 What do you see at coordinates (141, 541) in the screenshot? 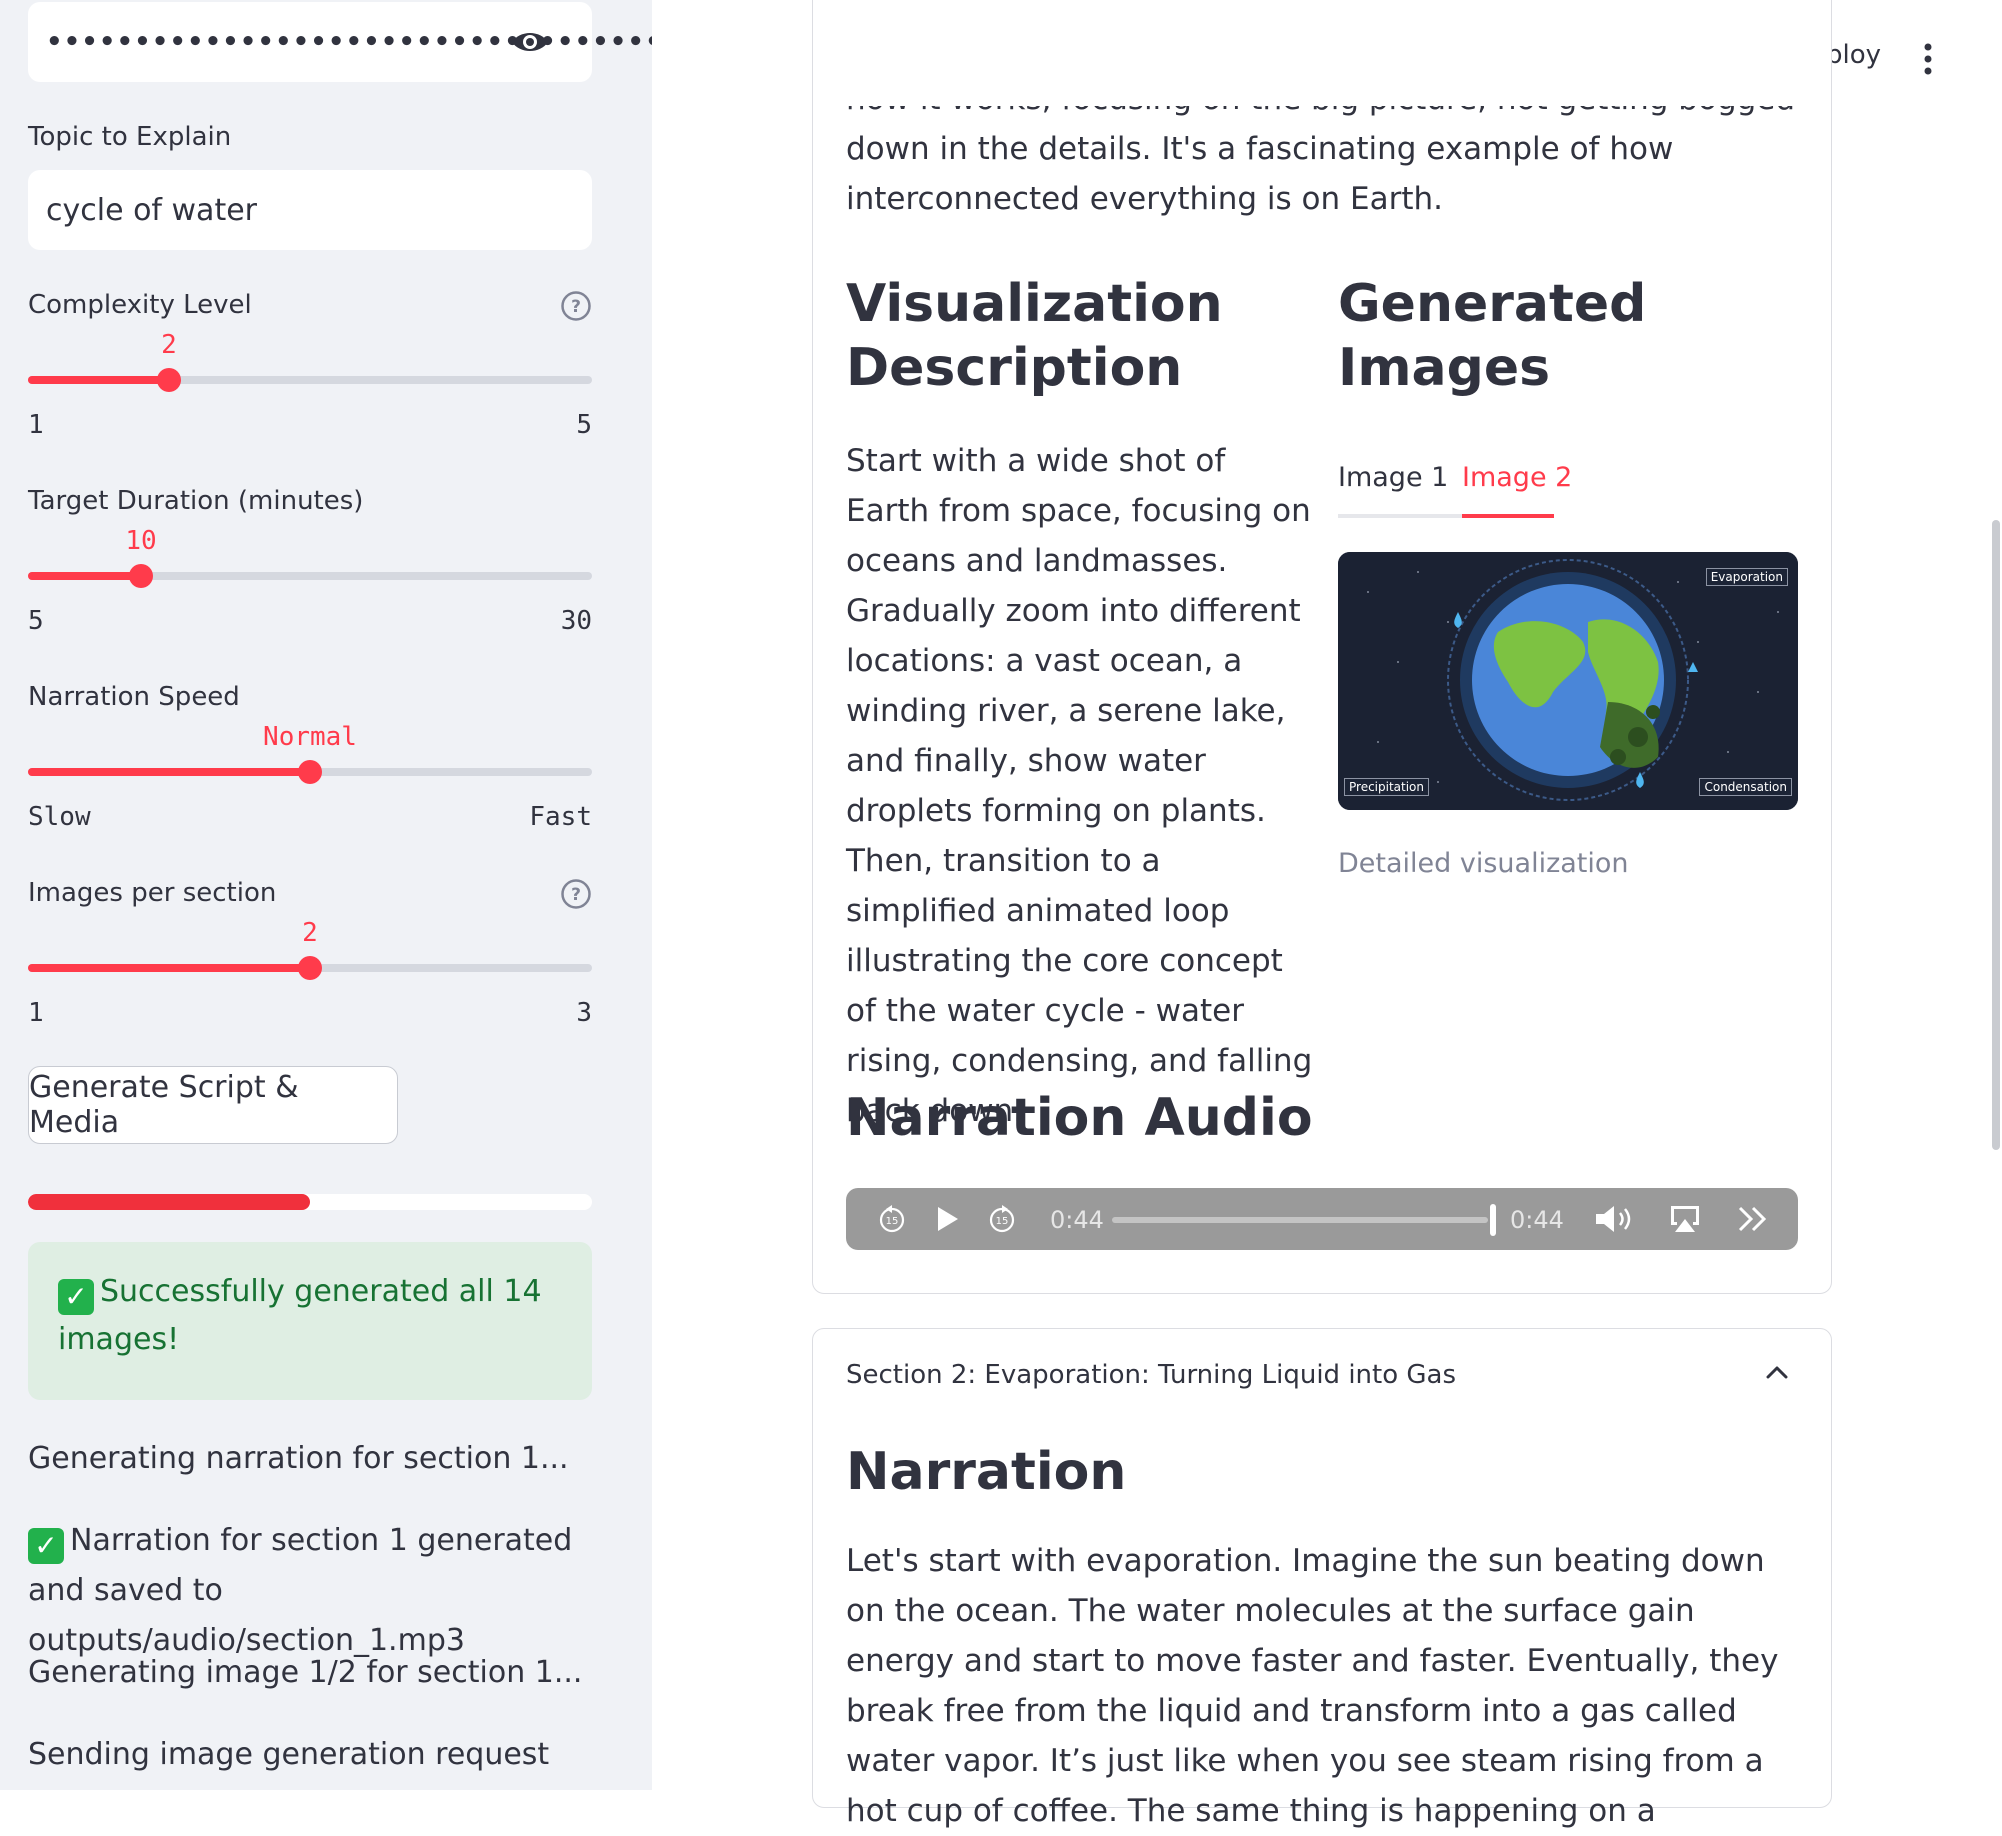
I see `duration-value: 10` at bounding box center [141, 541].